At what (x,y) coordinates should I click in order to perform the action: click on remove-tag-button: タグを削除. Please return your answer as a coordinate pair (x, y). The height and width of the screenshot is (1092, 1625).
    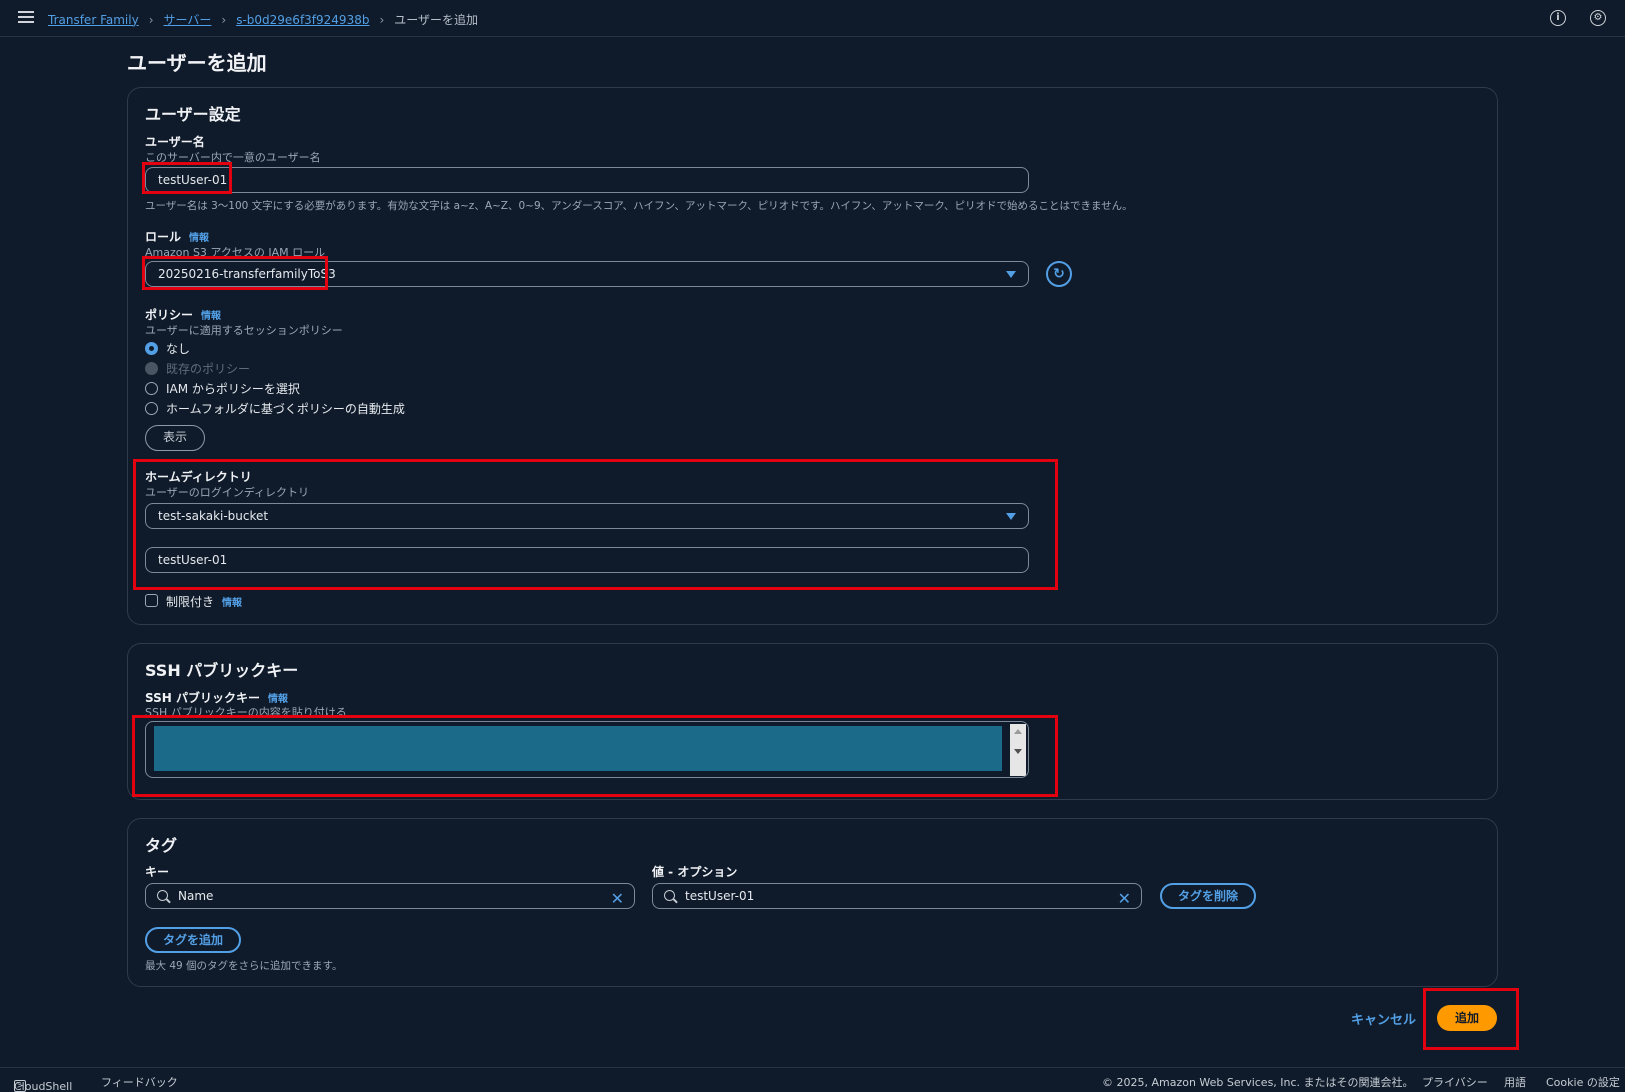
    Looking at the image, I should click on (1208, 896).